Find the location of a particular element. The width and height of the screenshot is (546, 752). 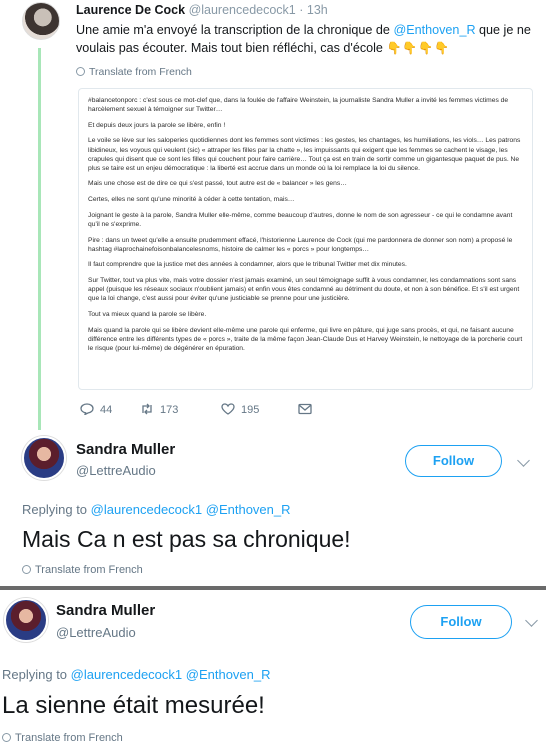

reply-icon is located at coordinates (87, 409).